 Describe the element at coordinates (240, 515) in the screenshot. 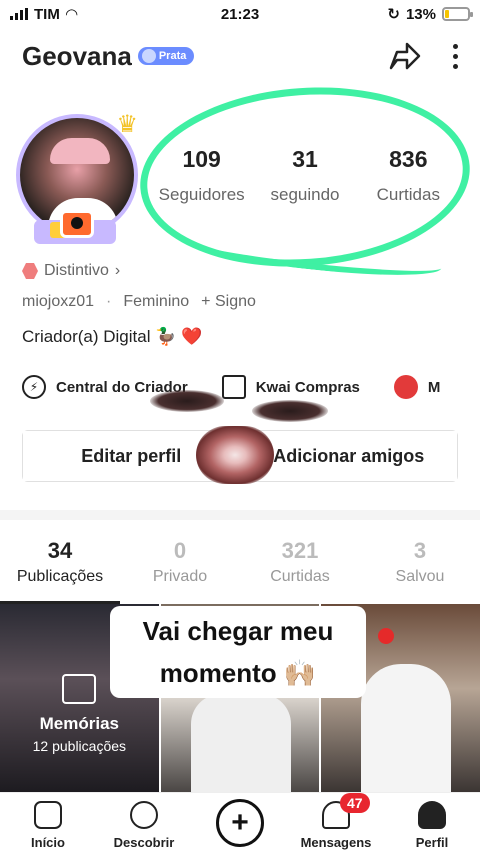

I see `section-divider` at that location.